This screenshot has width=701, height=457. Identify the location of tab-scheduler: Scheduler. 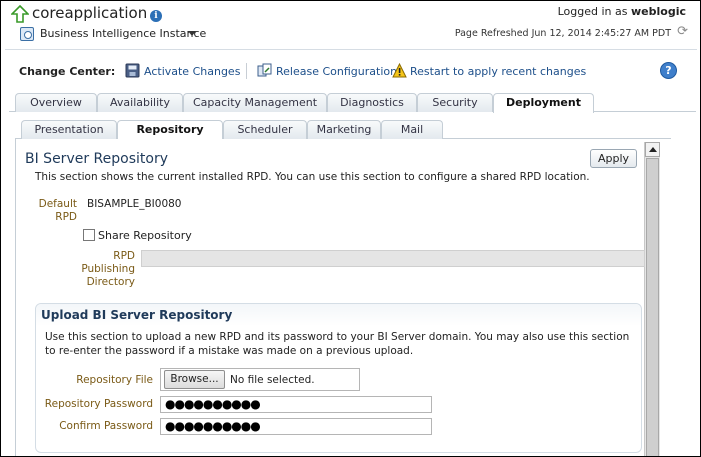
(265, 129).